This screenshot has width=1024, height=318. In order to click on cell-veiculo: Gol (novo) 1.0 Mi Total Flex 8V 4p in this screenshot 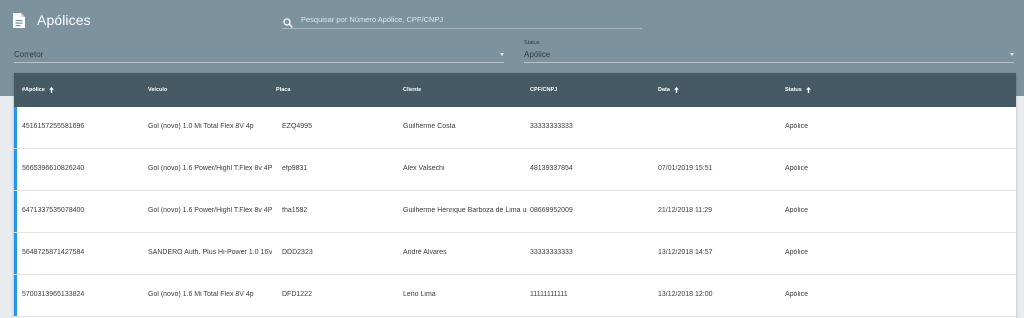, I will do `click(201, 126)`.